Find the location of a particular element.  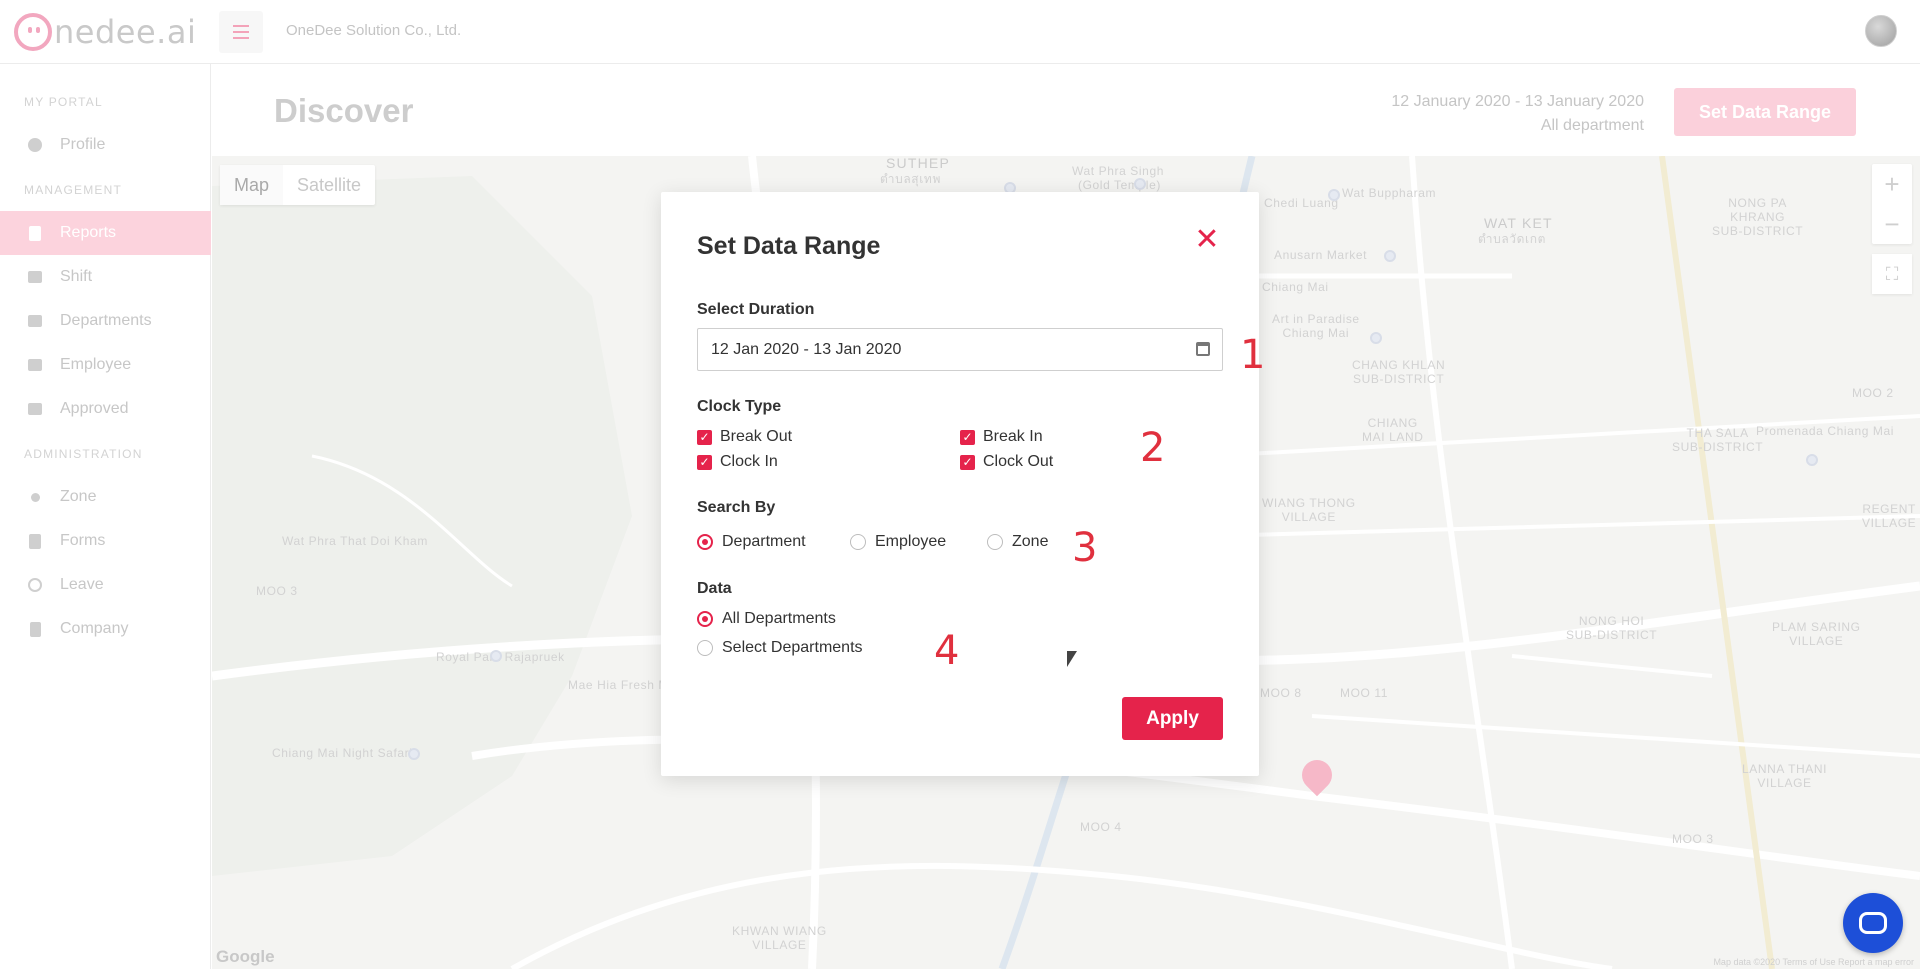

data-label: Data is located at coordinates (714, 588).